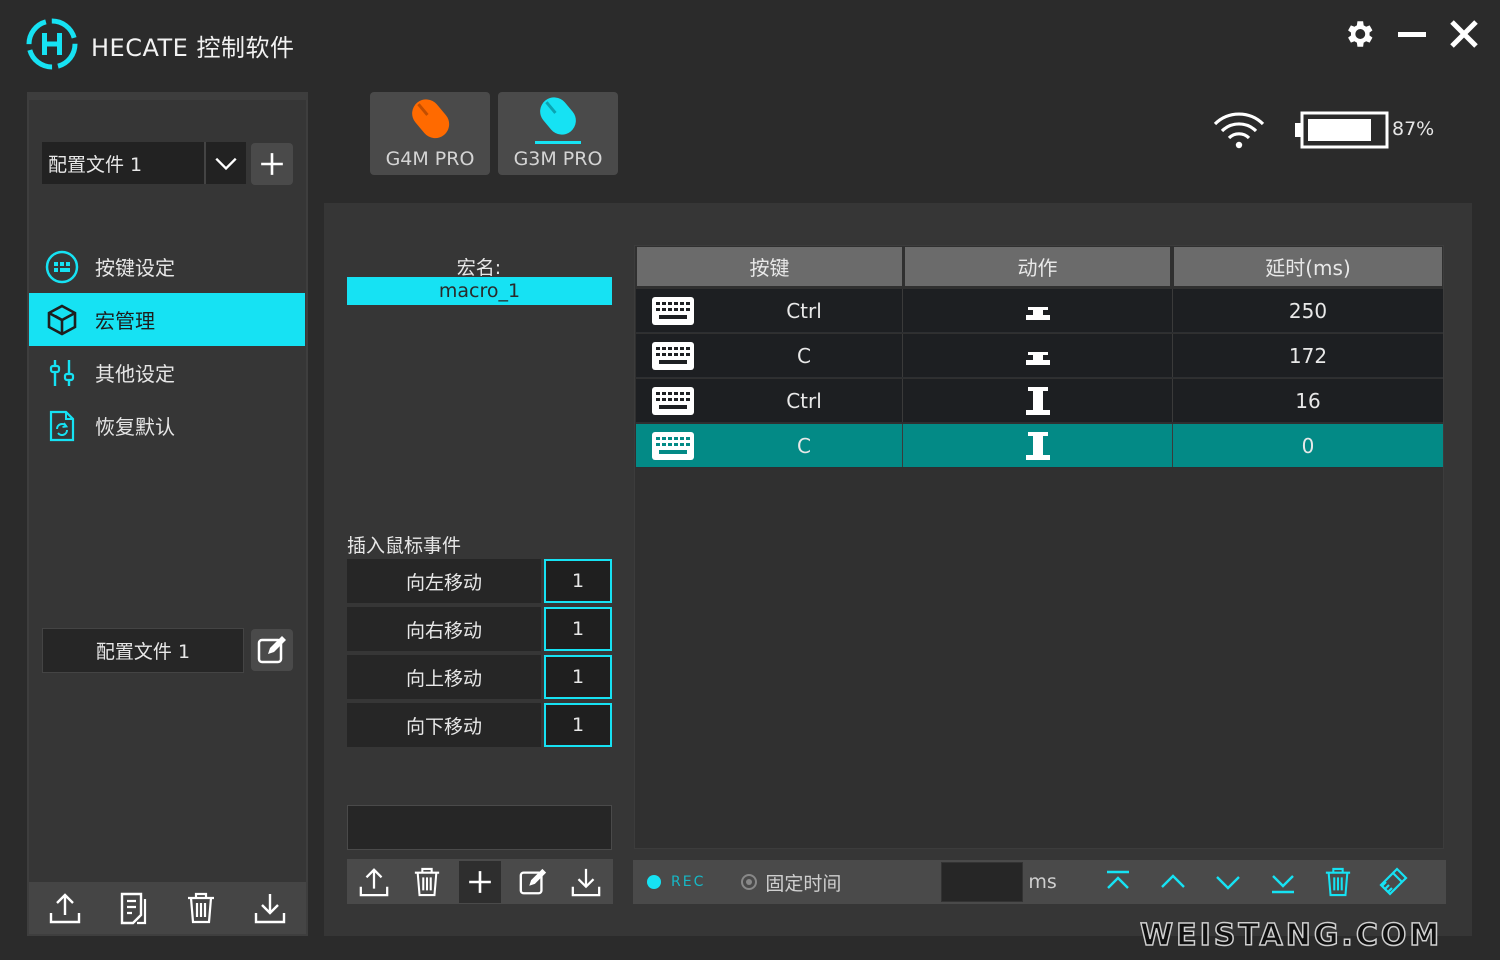 The width and height of the screenshot is (1500, 960). What do you see at coordinates (1413, 129) in the screenshot?
I see `battery-percentage: 87%` at bounding box center [1413, 129].